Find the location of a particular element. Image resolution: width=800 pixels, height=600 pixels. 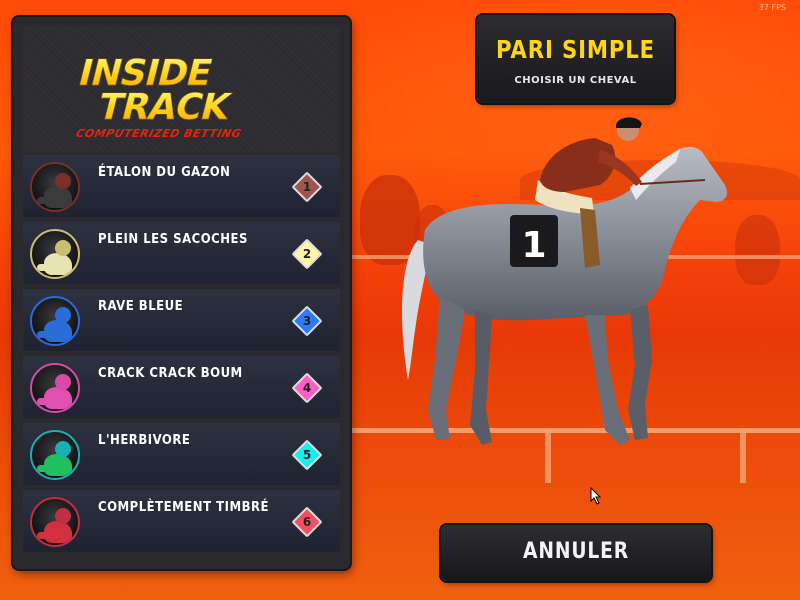

horse-name: L'HERBIVORE is located at coordinates (144, 440).